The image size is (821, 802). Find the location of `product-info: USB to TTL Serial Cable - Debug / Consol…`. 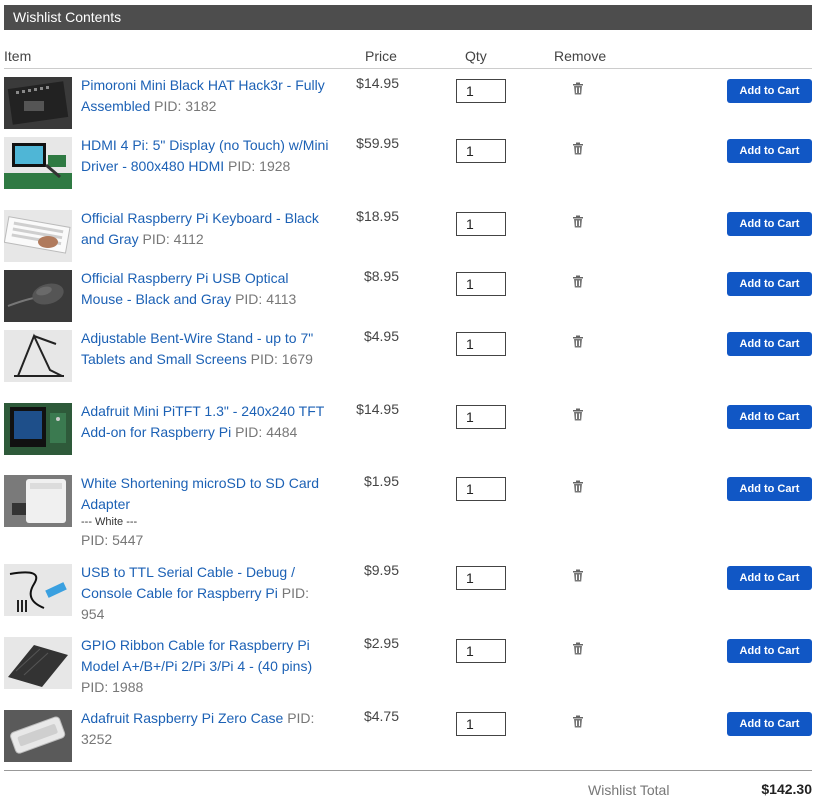

product-info: USB to TTL Serial Cable - Debug / Consol… is located at coordinates (206, 593).